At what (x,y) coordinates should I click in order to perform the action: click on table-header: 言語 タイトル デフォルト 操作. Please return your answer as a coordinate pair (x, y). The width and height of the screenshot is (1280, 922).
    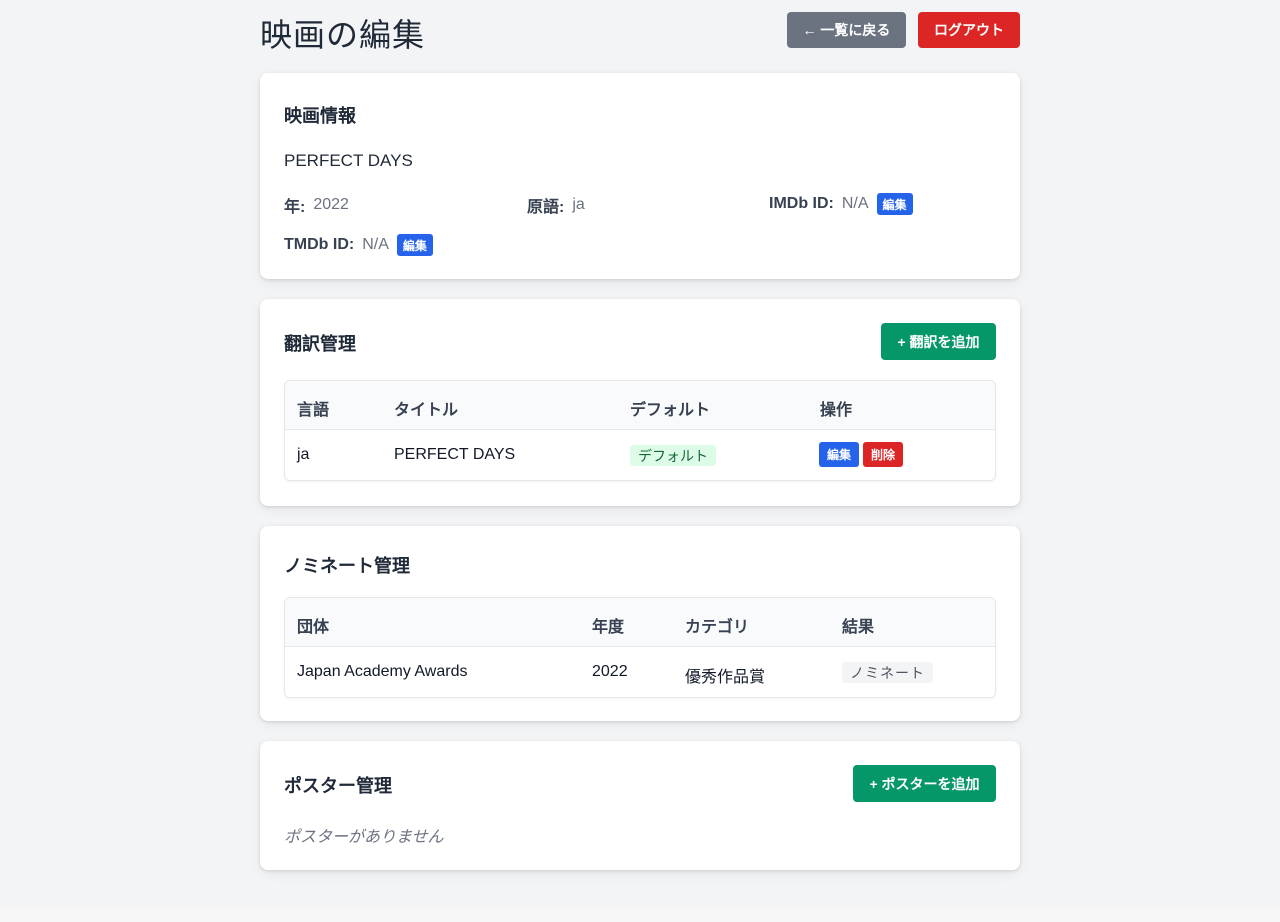
    Looking at the image, I should click on (640, 405).